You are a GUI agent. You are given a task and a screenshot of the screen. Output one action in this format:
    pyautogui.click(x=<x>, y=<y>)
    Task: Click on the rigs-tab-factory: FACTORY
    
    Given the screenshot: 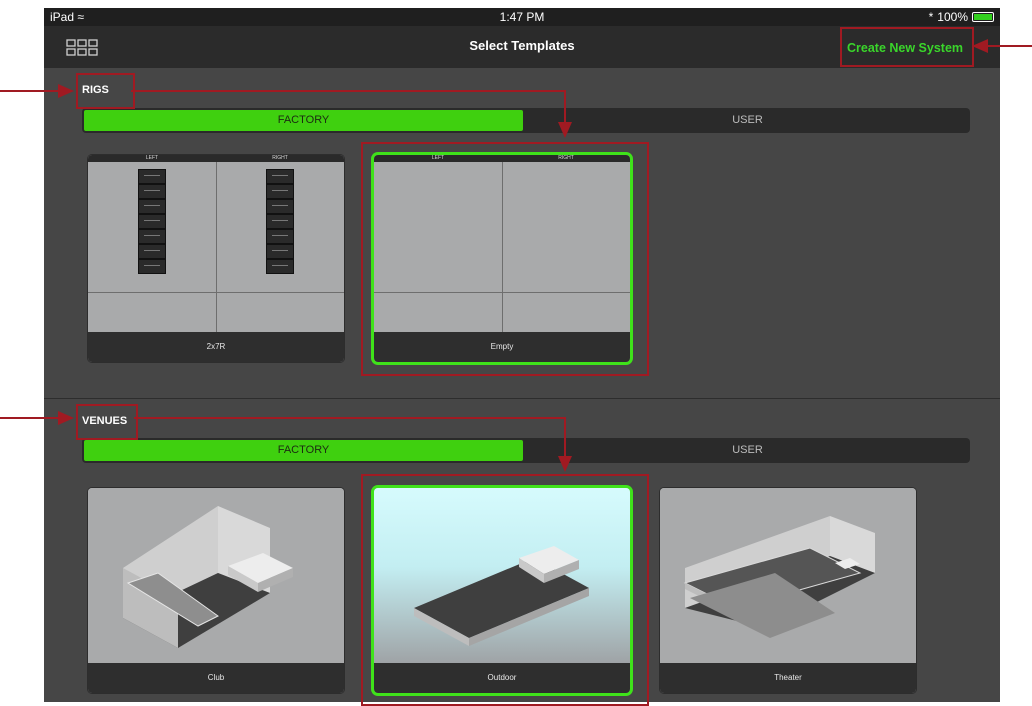 What is the action you would take?
    pyautogui.click(x=303, y=120)
    